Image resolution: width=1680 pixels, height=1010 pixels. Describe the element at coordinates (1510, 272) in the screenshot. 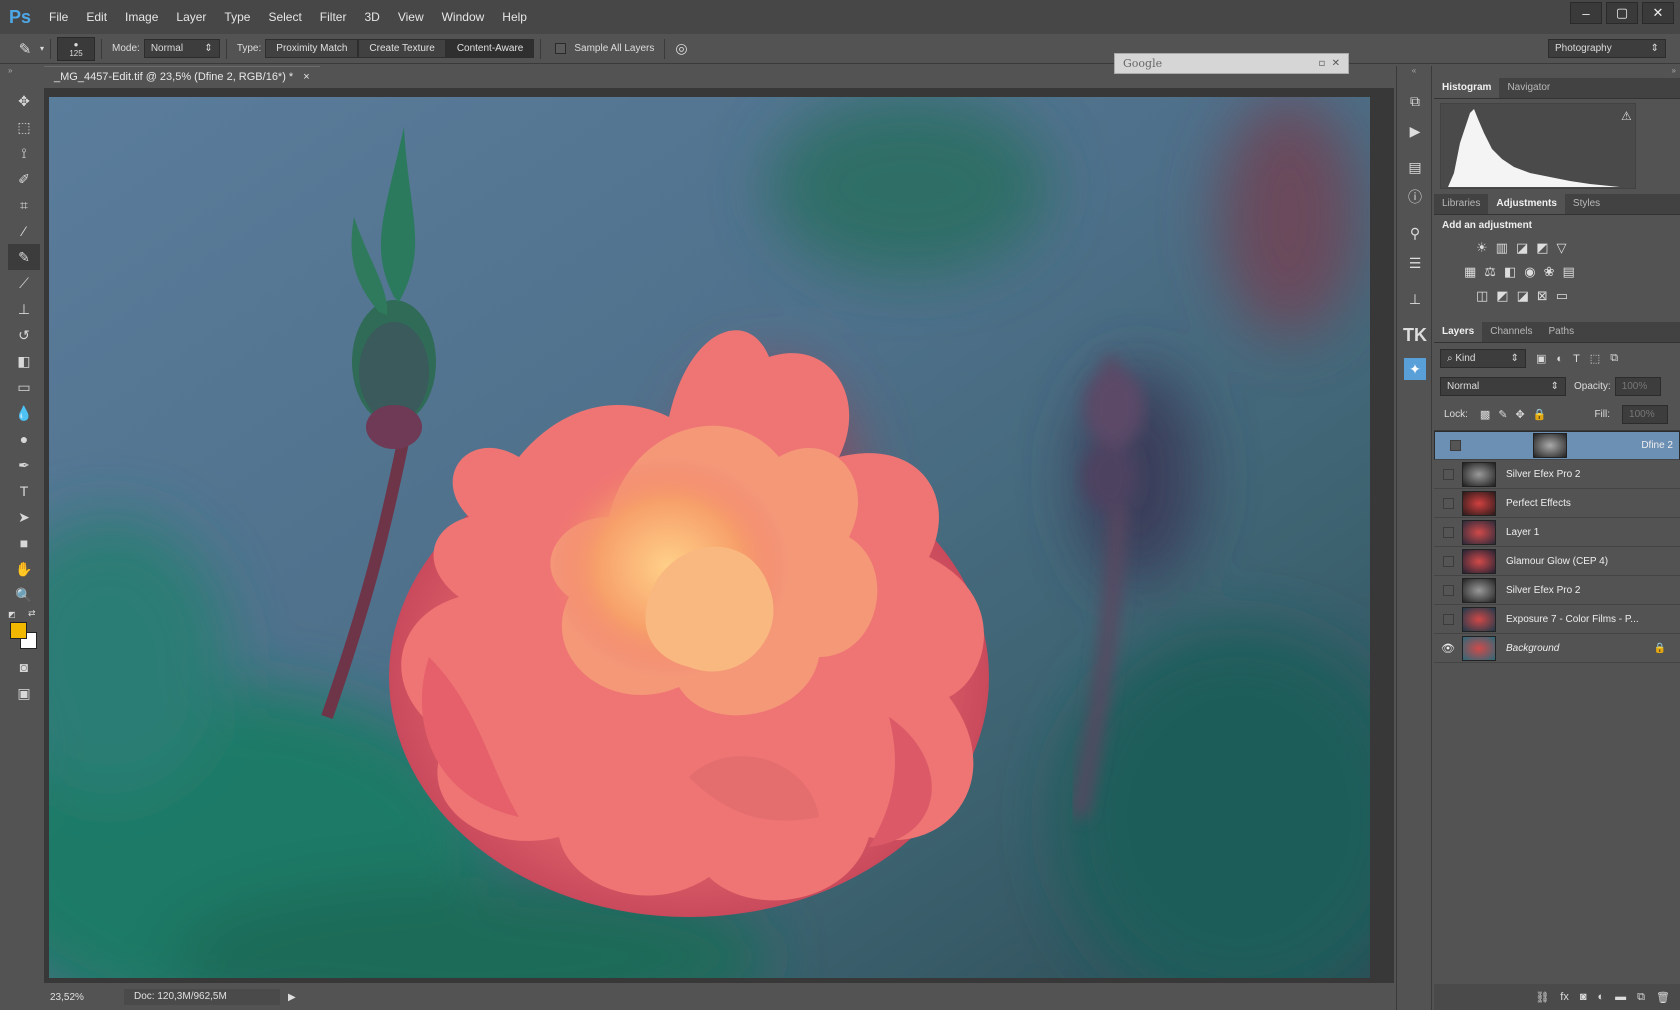

I see `black-white-icon: ◧` at that location.